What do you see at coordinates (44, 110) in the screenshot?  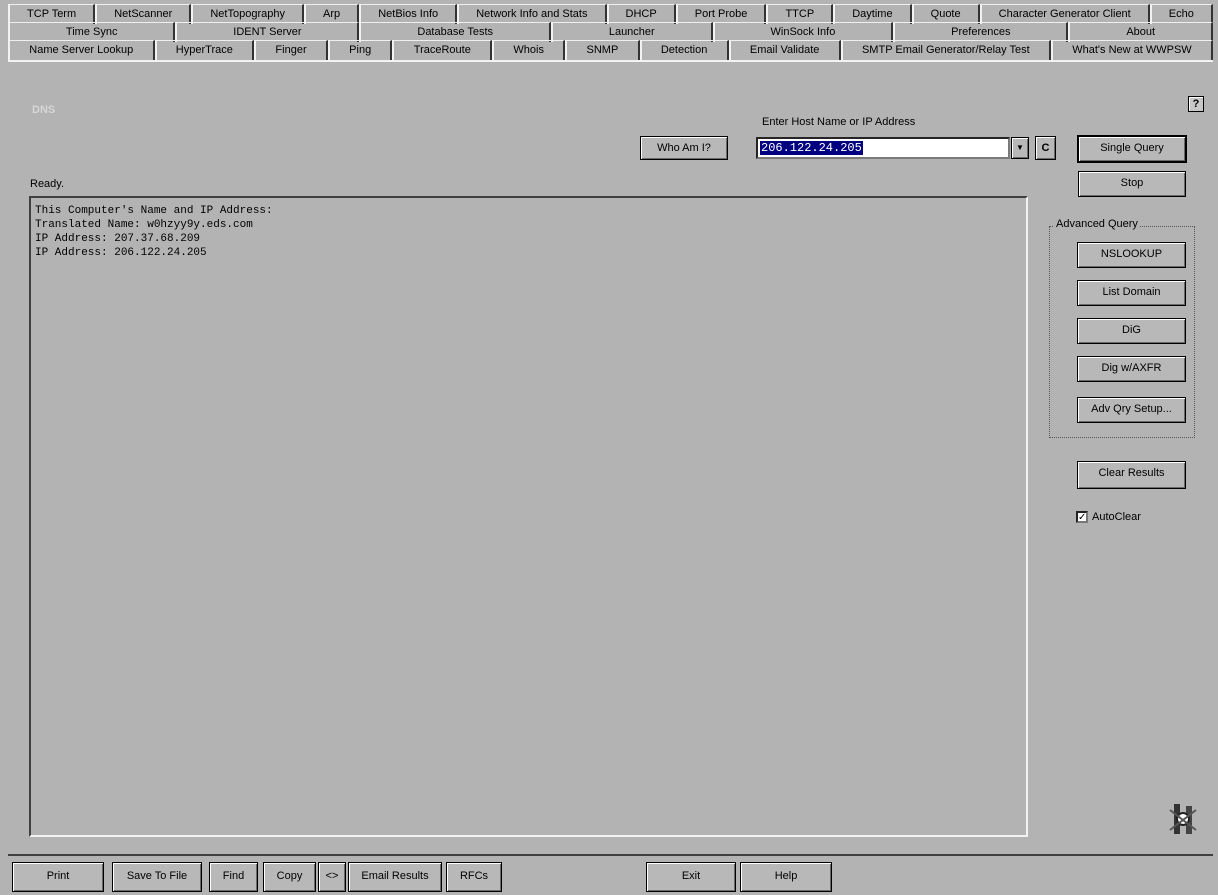 I see `faded-label: DNS` at bounding box center [44, 110].